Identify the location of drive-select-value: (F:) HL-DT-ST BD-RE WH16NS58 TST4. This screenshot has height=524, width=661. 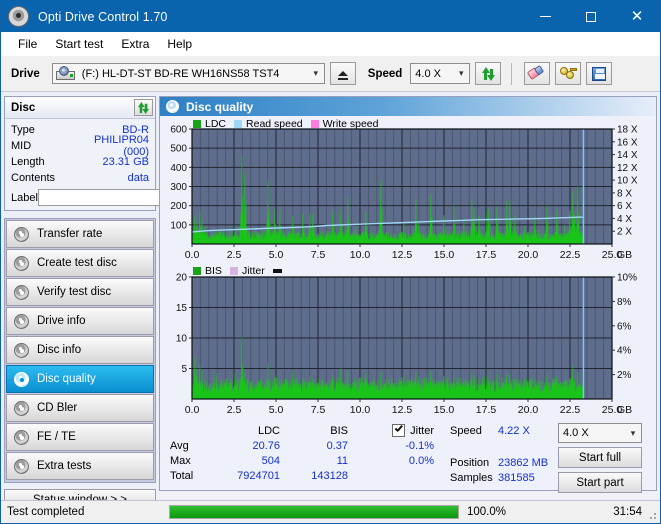
(180, 73).